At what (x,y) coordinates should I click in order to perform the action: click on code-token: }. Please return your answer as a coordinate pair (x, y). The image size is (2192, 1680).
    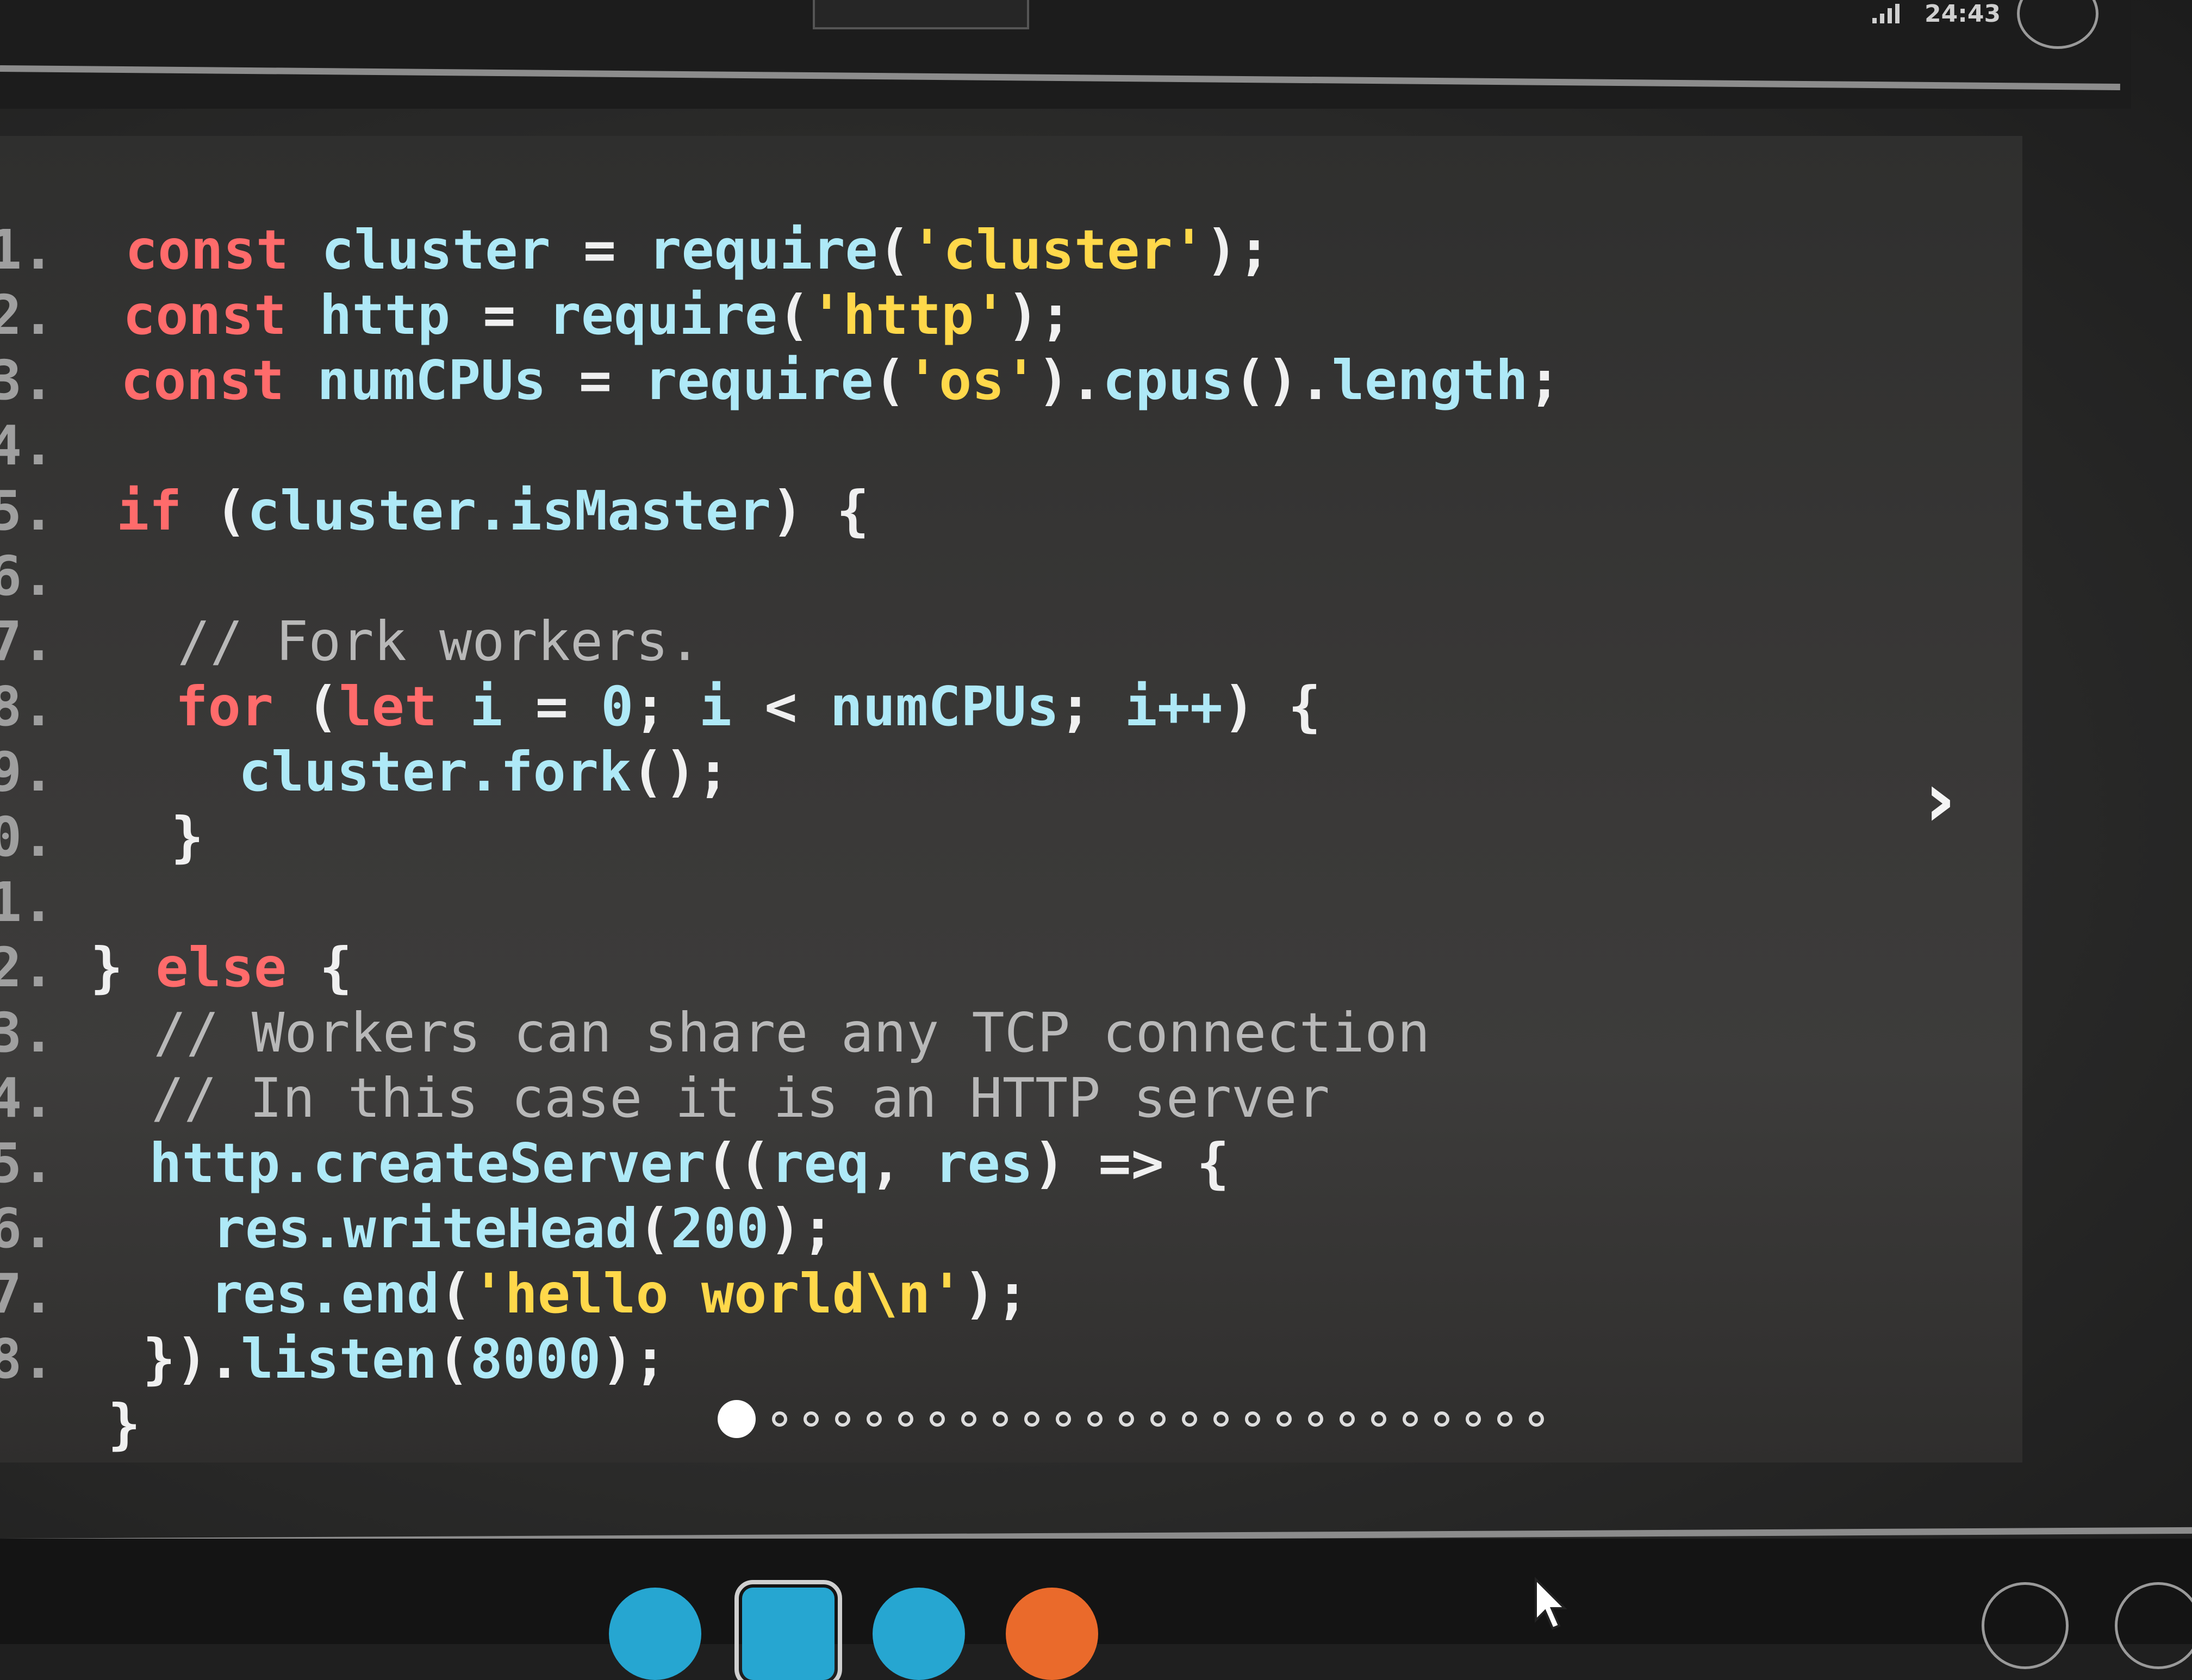
    Looking at the image, I should click on (123, 967).